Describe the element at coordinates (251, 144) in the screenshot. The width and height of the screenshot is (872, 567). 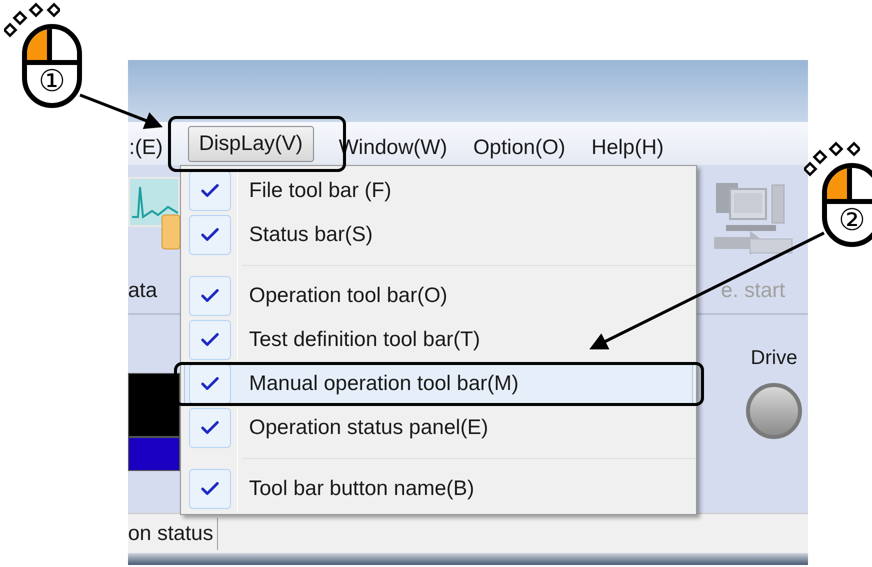
I see `menu-item: DispLay(V)` at that location.